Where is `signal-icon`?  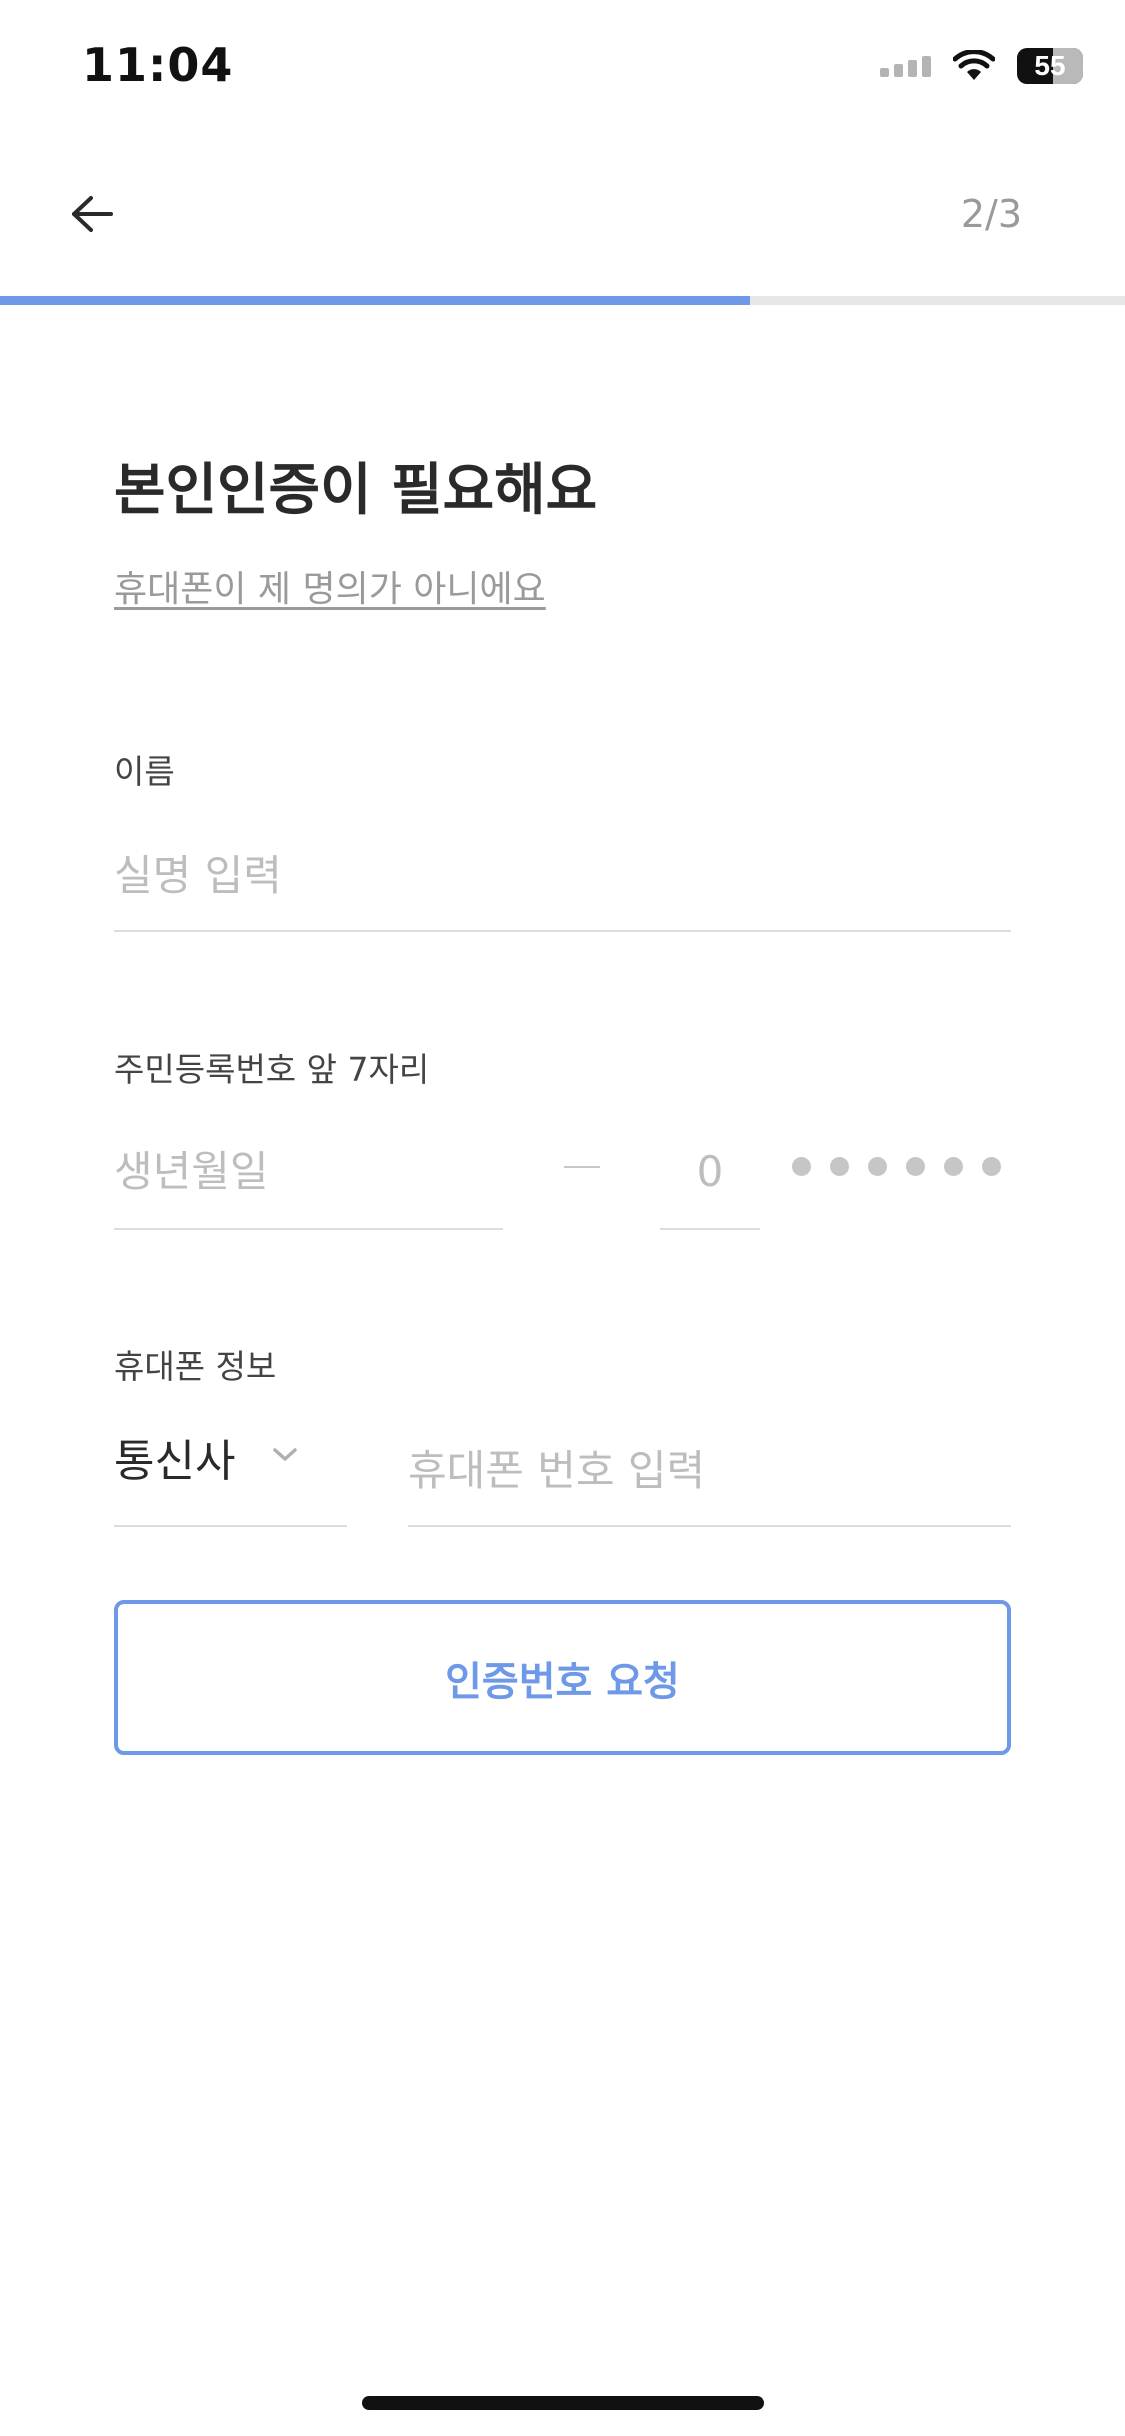 signal-icon is located at coordinates (905, 66).